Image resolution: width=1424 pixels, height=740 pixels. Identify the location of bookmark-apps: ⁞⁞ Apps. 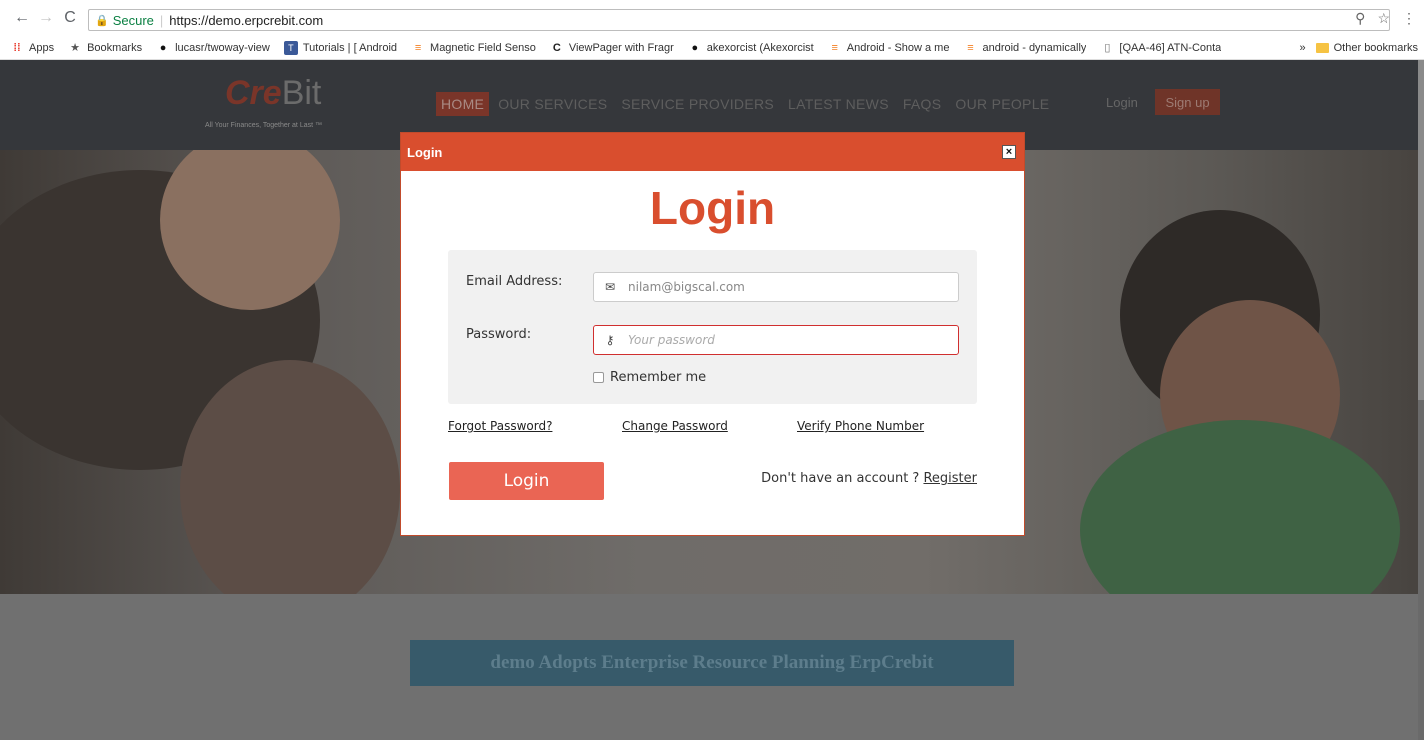
(32, 48).